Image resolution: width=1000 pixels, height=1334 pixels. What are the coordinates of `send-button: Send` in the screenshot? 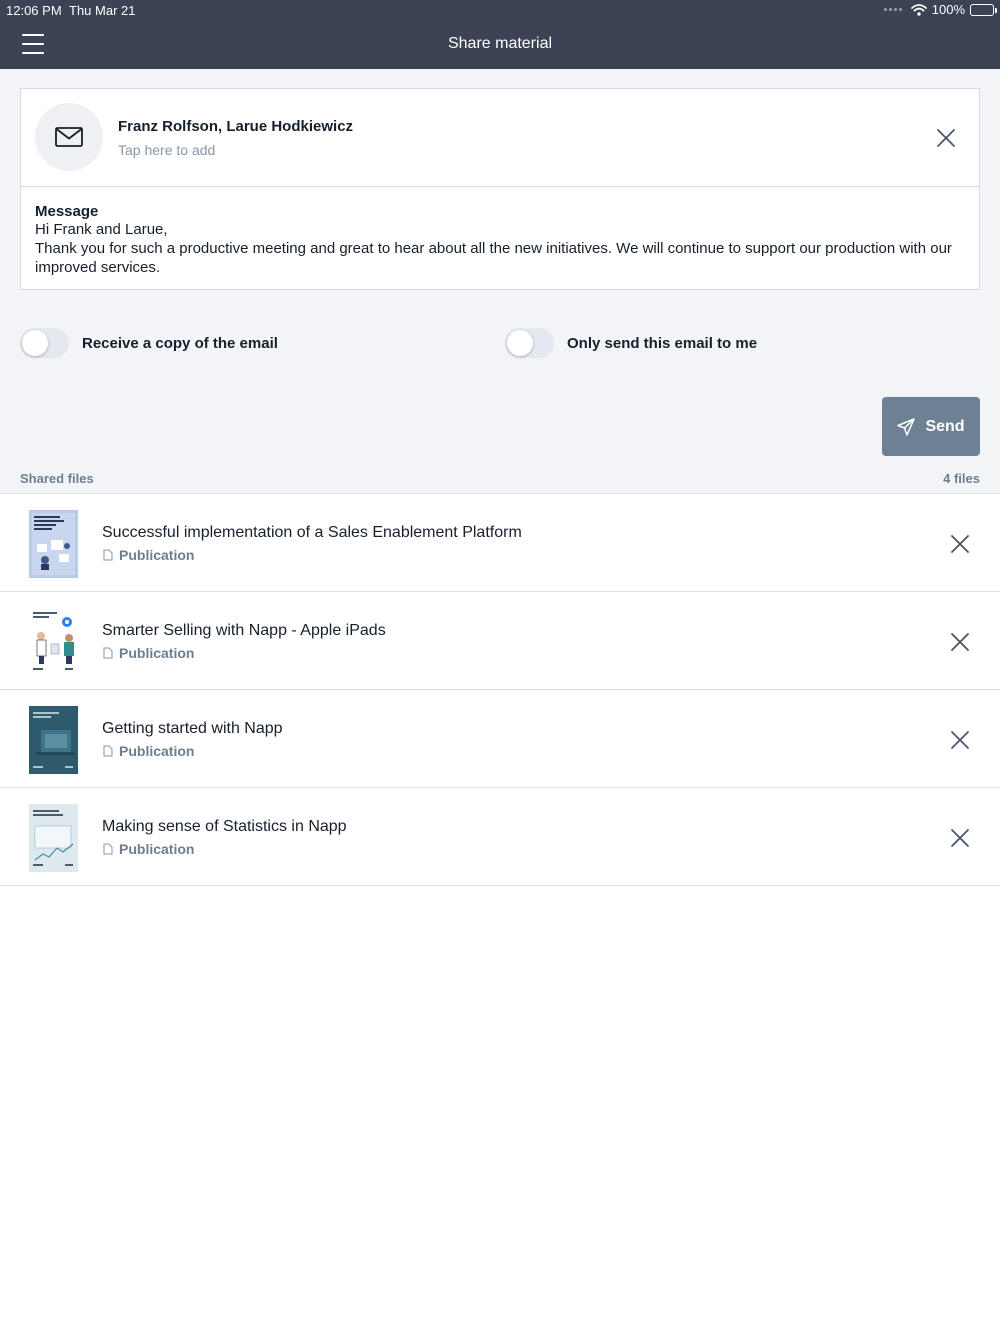 It's located at (931, 426).